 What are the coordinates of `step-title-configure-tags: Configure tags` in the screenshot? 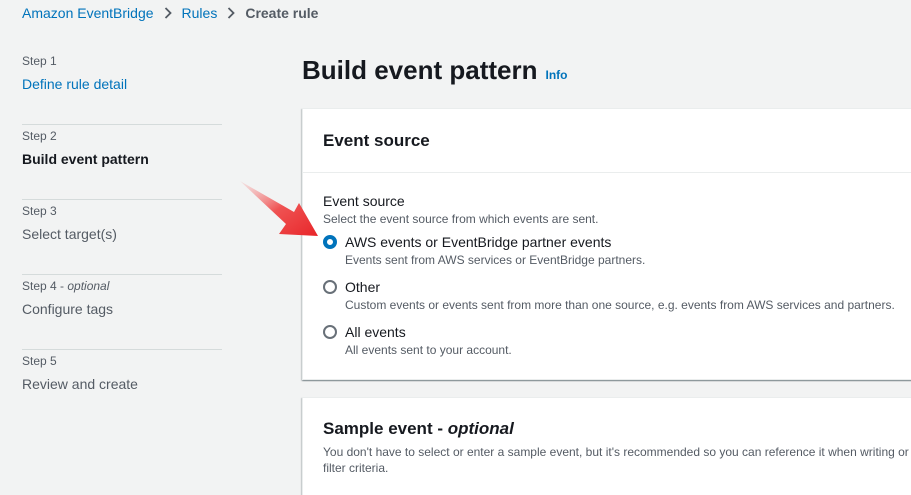 It's located at (68, 309).